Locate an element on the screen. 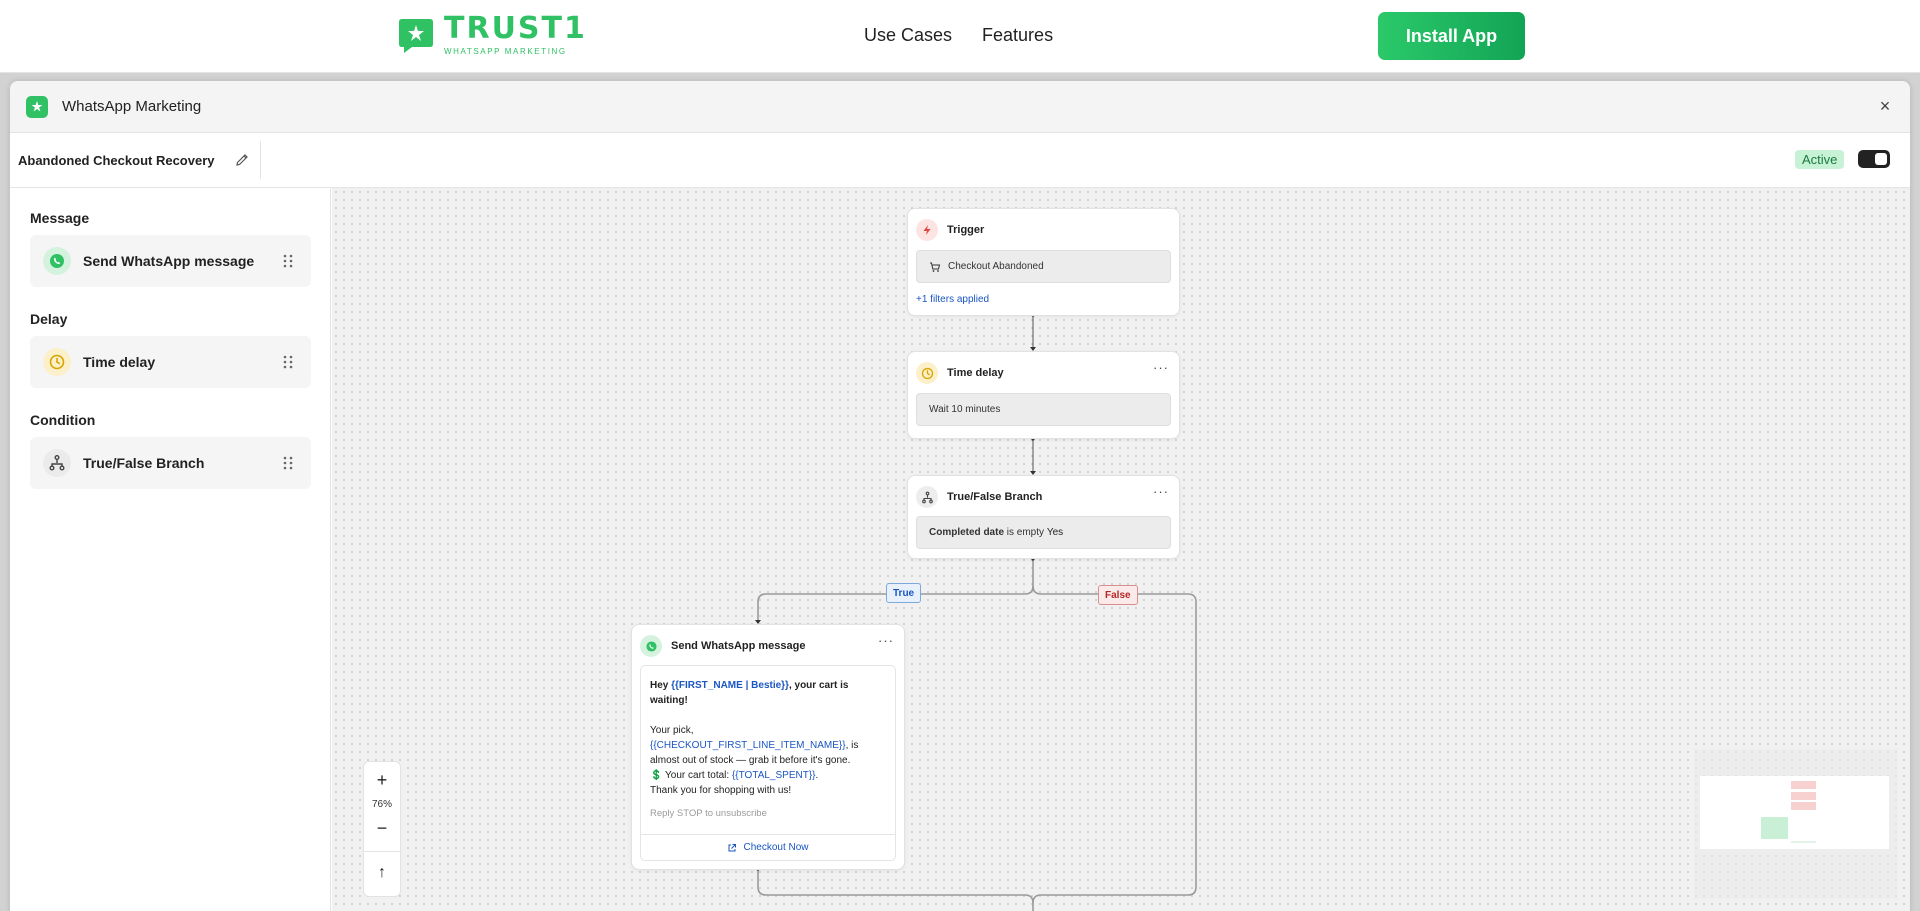  node-title: Trigger is located at coordinates (966, 230).